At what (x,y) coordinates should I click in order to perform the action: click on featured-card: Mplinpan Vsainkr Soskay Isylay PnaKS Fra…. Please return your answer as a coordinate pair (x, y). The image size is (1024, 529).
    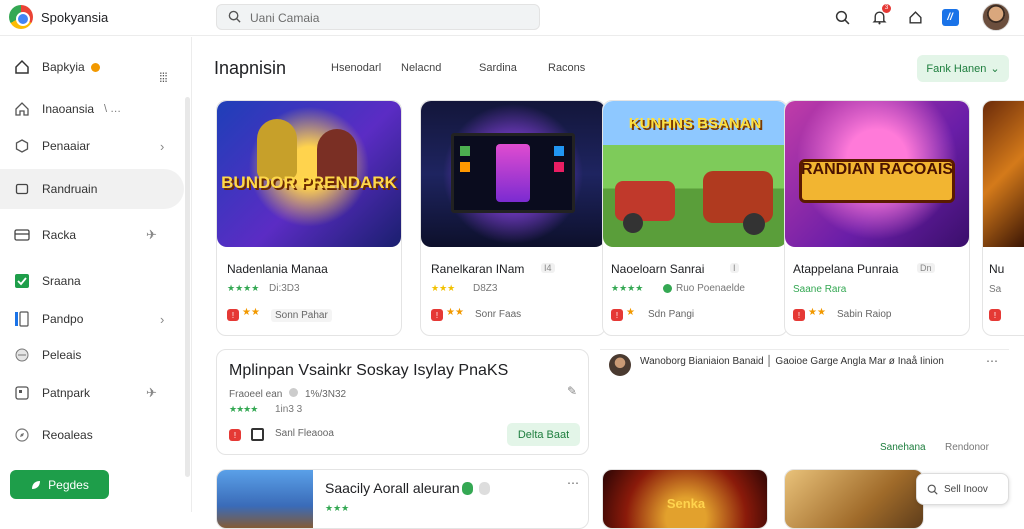
    Looking at the image, I should click on (402, 402).